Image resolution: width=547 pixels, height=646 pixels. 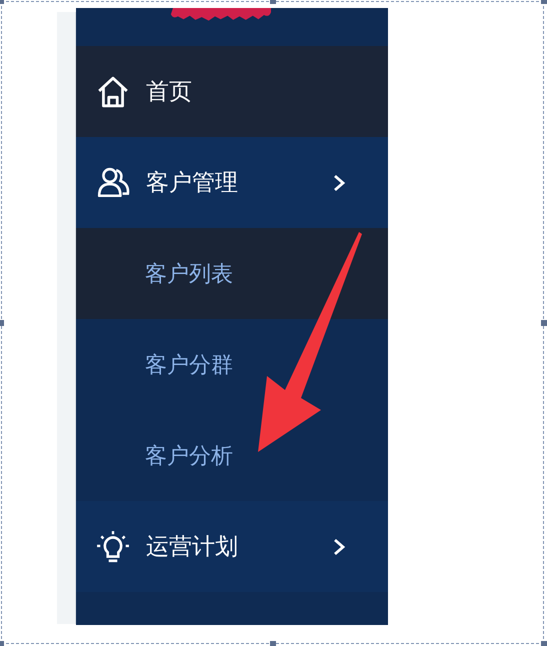 What do you see at coordinates (169, 92) in the screenshot?
I see `menu-label: 首页` at bounding box center [169, 92].